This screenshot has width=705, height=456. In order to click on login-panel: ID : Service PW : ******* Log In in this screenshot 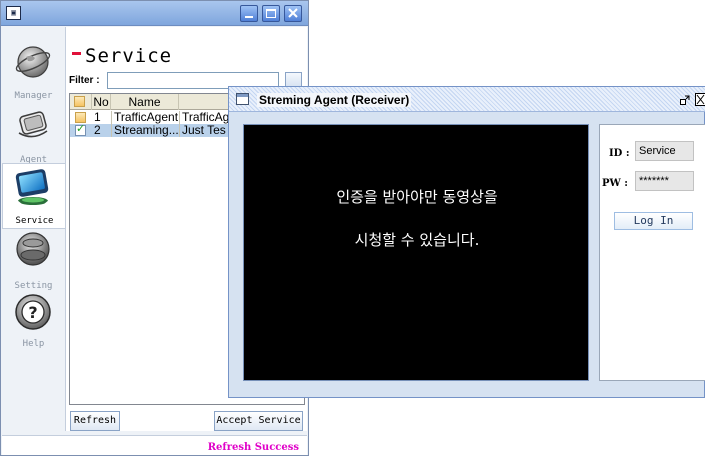, I will do `click(652, 252)`.